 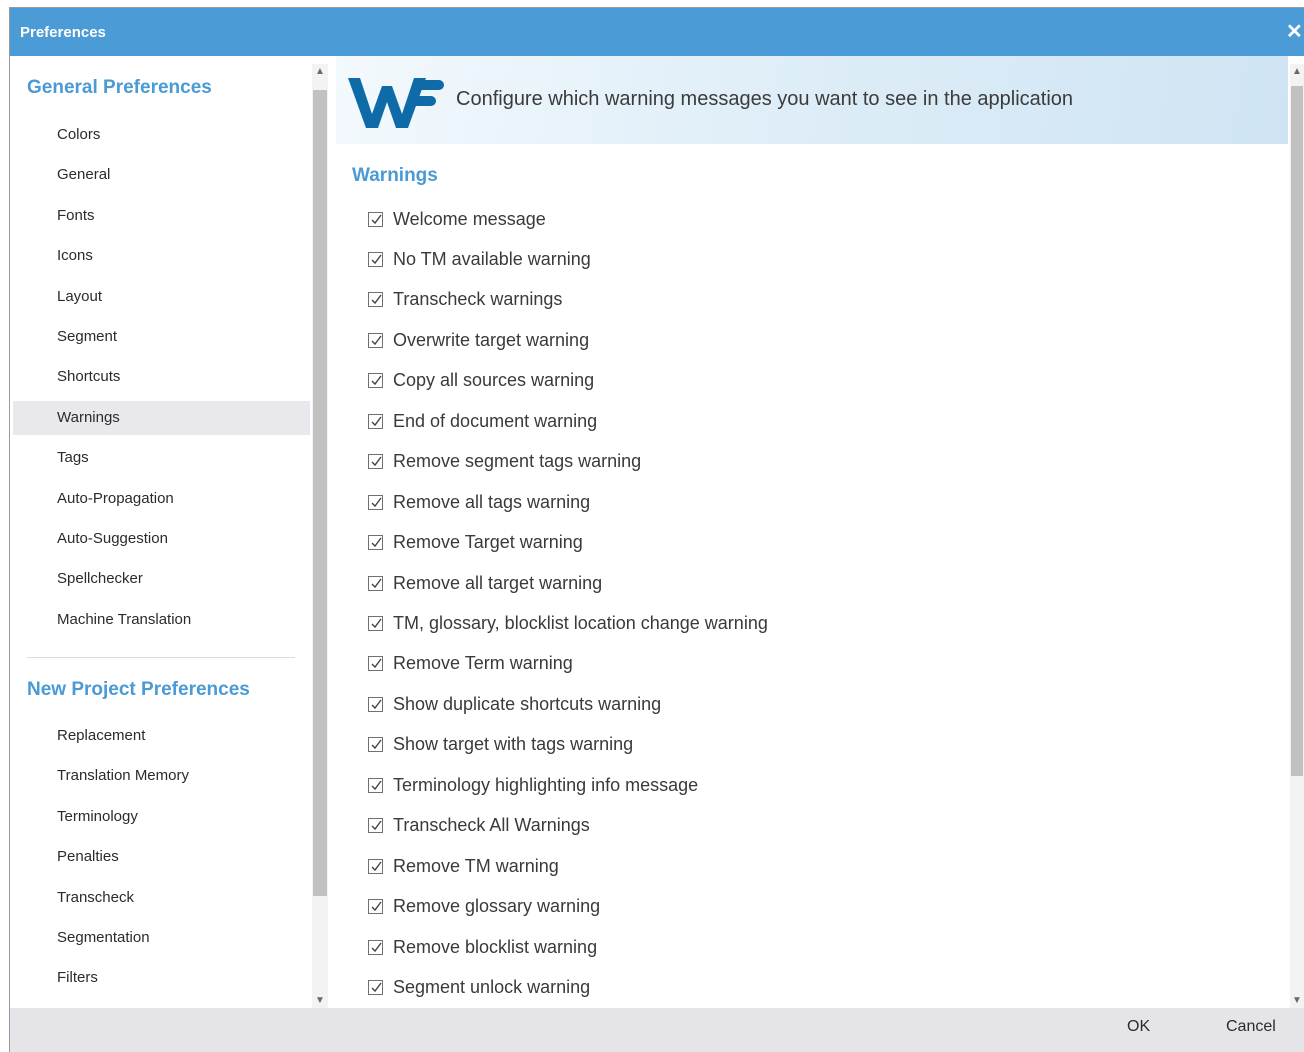 I want to click on warning-option-label: Terminology highlighting info message, so click(x=546, y=784).